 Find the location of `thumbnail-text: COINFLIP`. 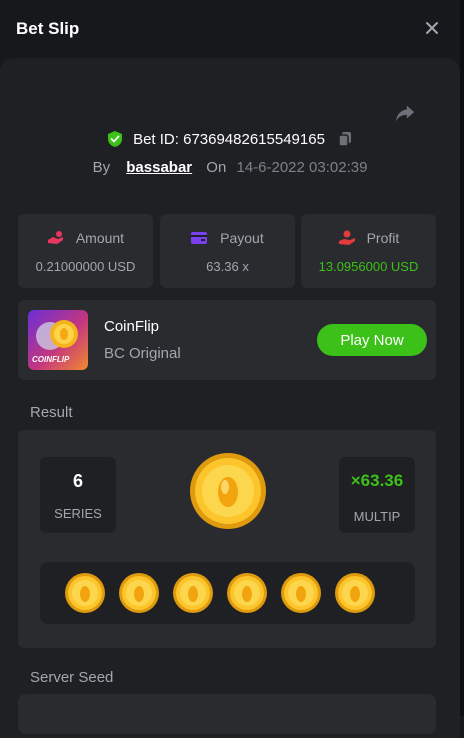

thumbnail-text: COINFLIP is located at coordinates (51, 359).